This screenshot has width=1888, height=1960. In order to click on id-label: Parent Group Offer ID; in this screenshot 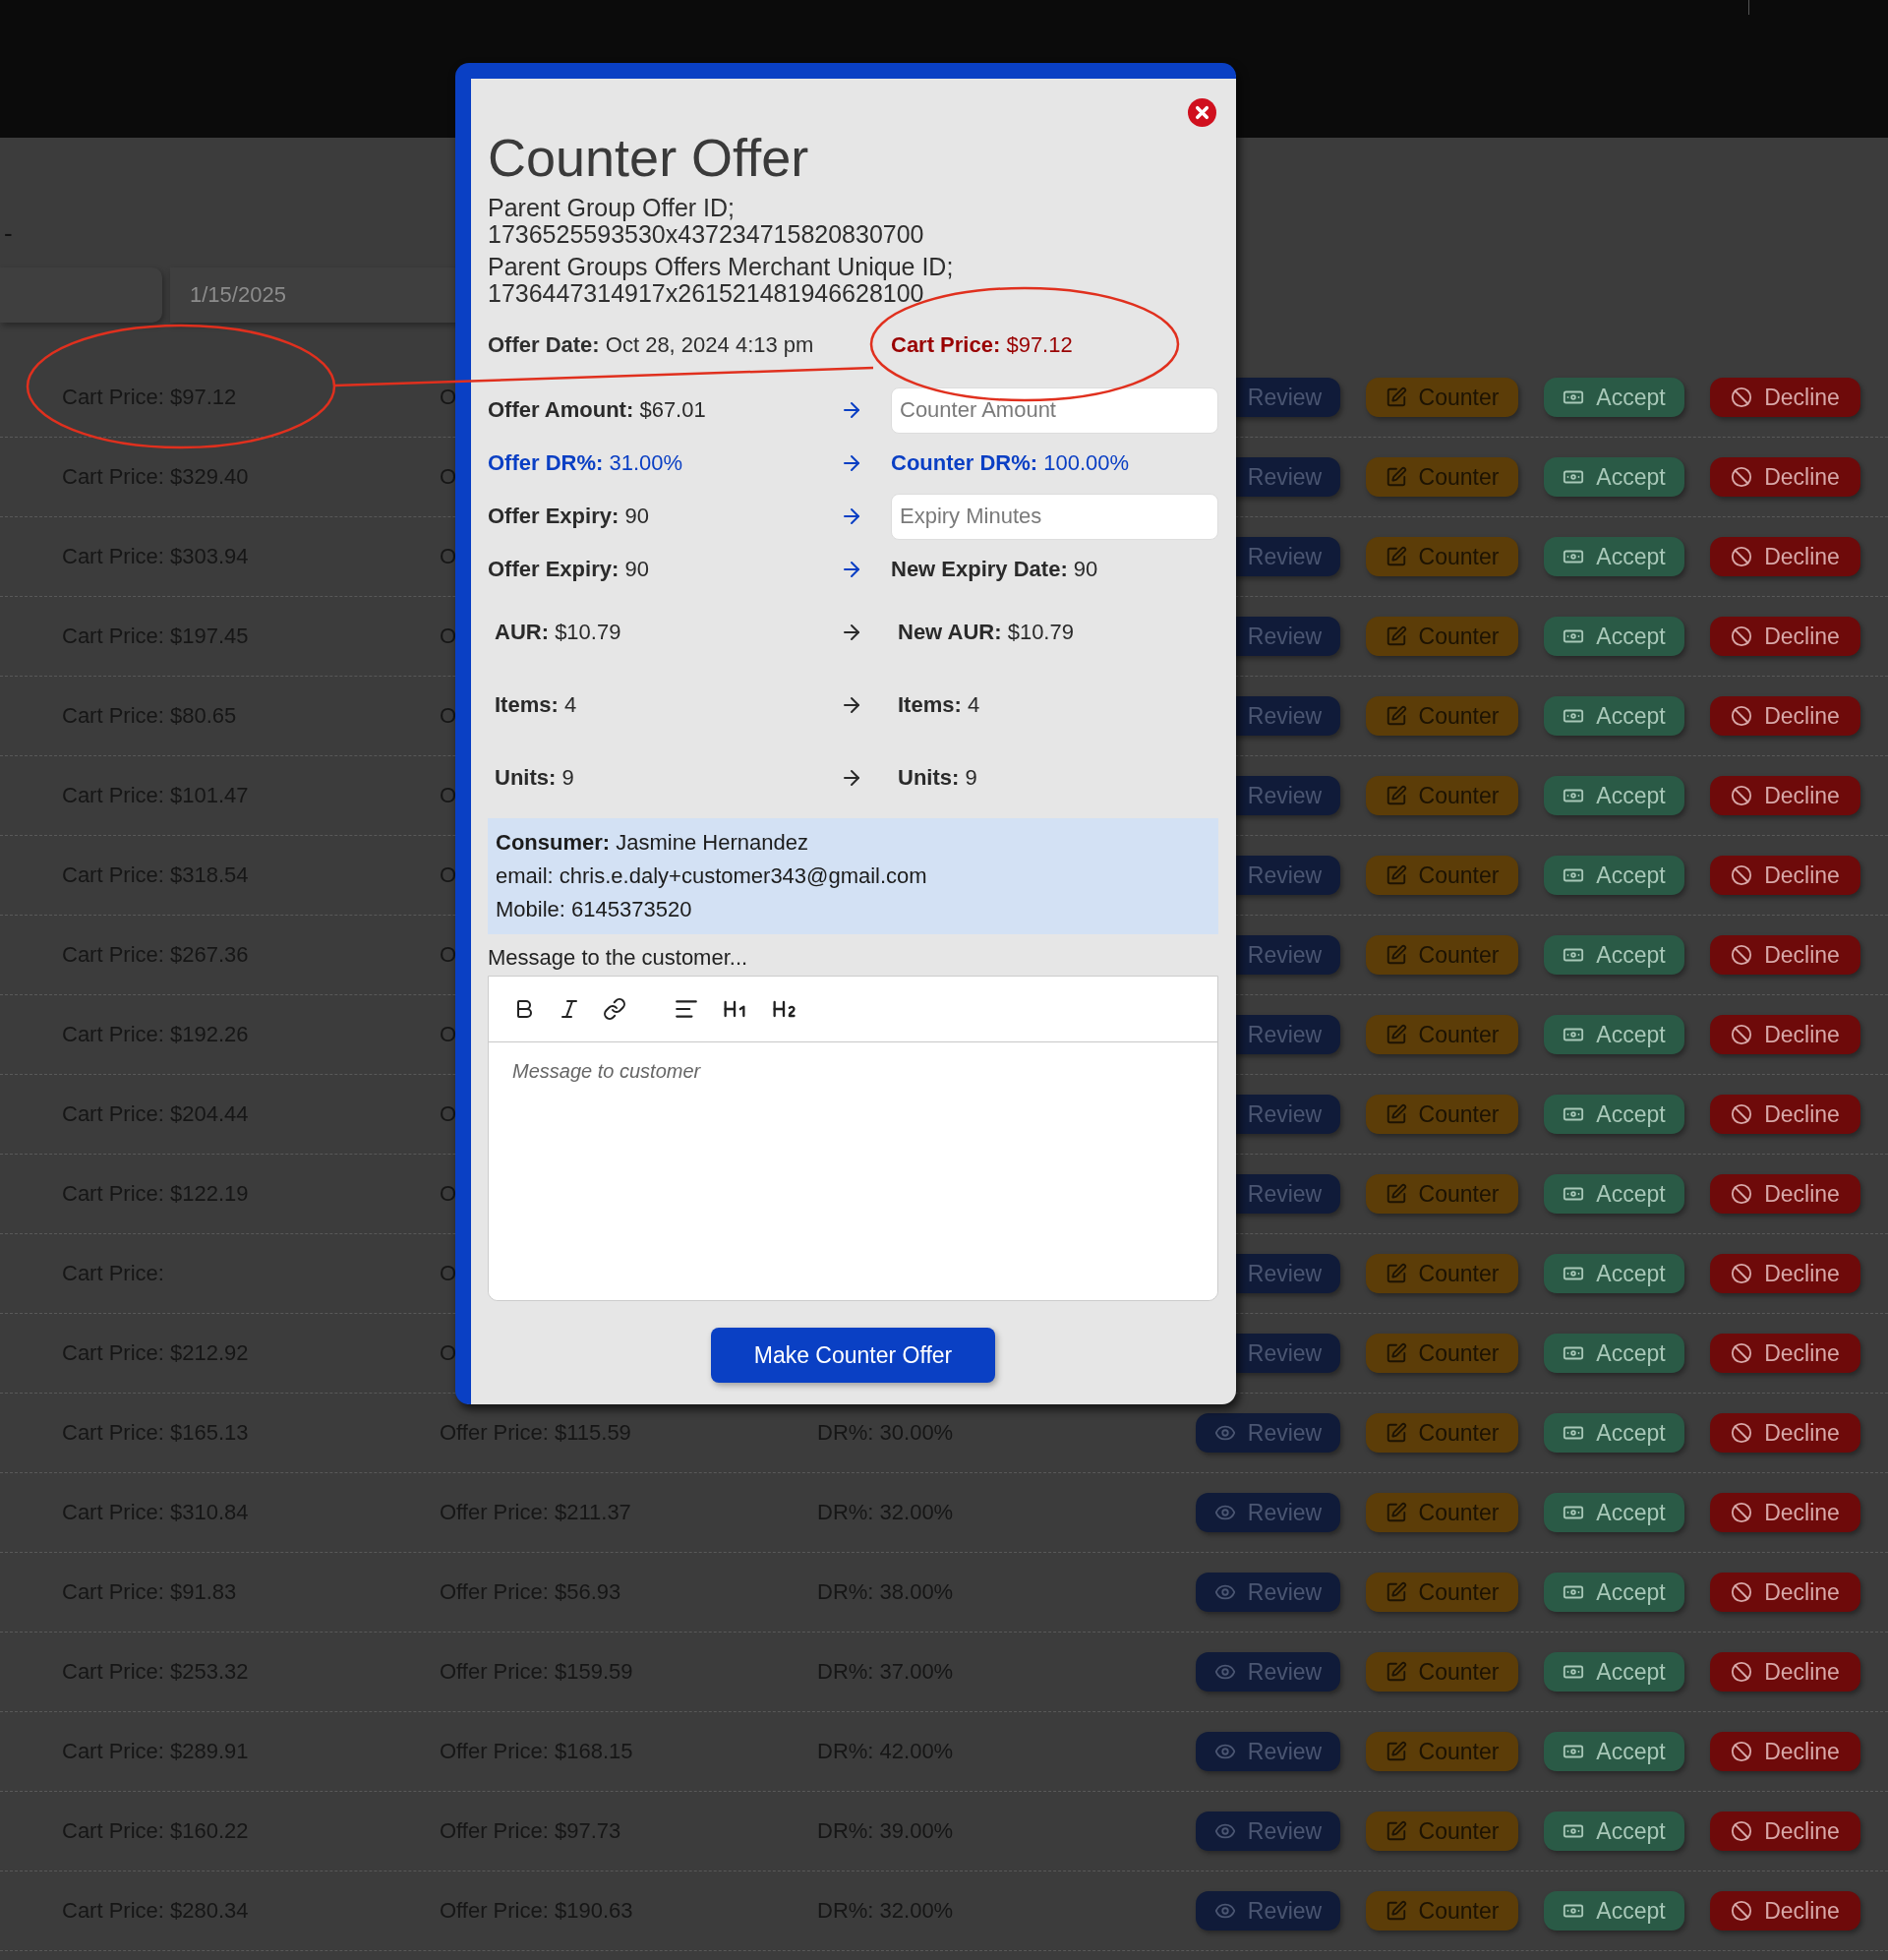, I will do `click(612, 208)`.